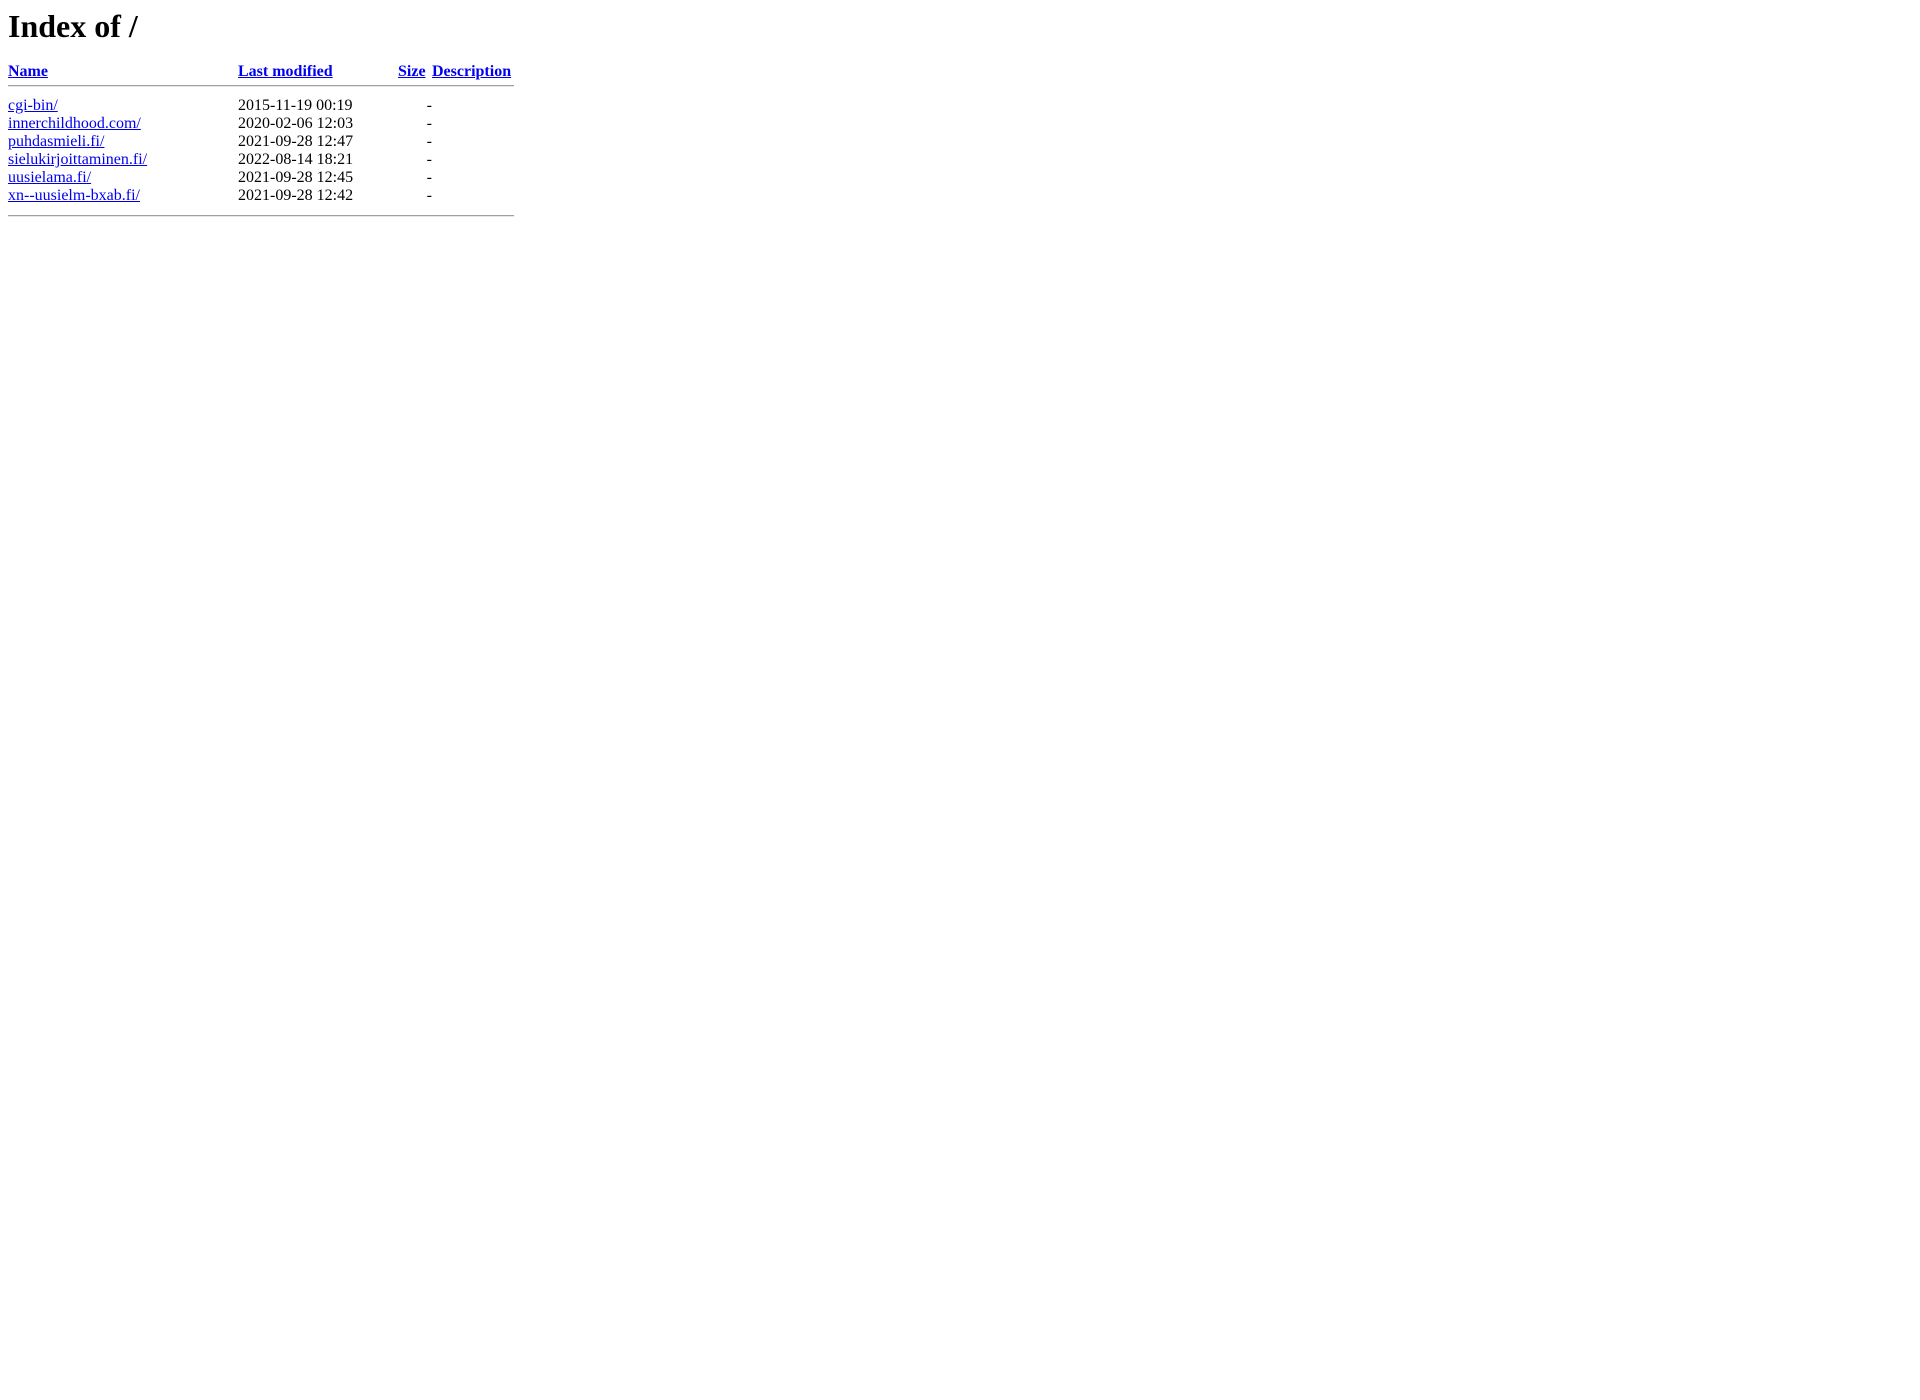 This screenshot has width=1920, height=1400. I want to click on sort-by-size-link: Size, so click(412, 71).